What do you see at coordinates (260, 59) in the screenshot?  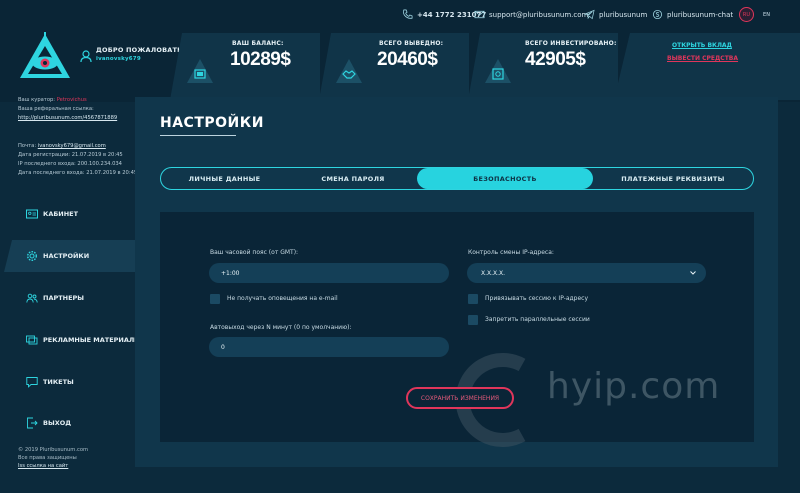 I see `balance-value: 10289$` at bounding box center [260, 59].